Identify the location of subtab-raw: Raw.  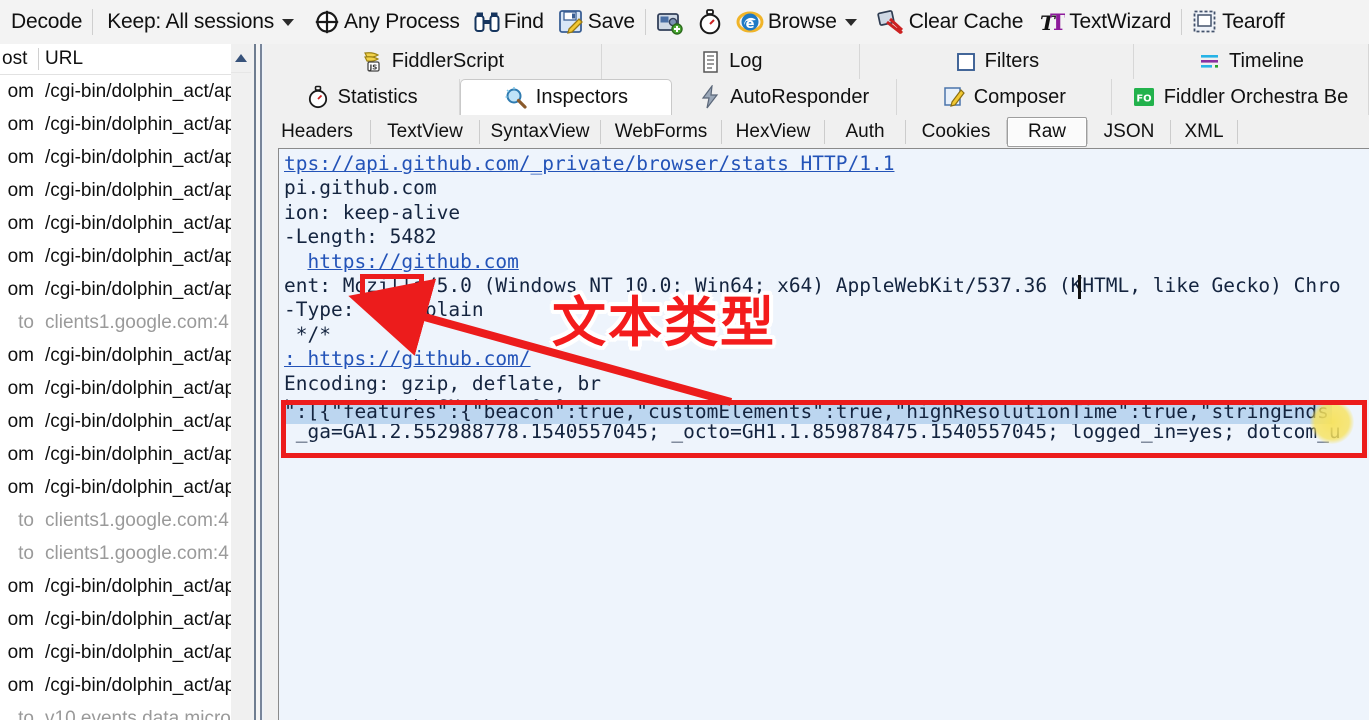
(1047, 131).